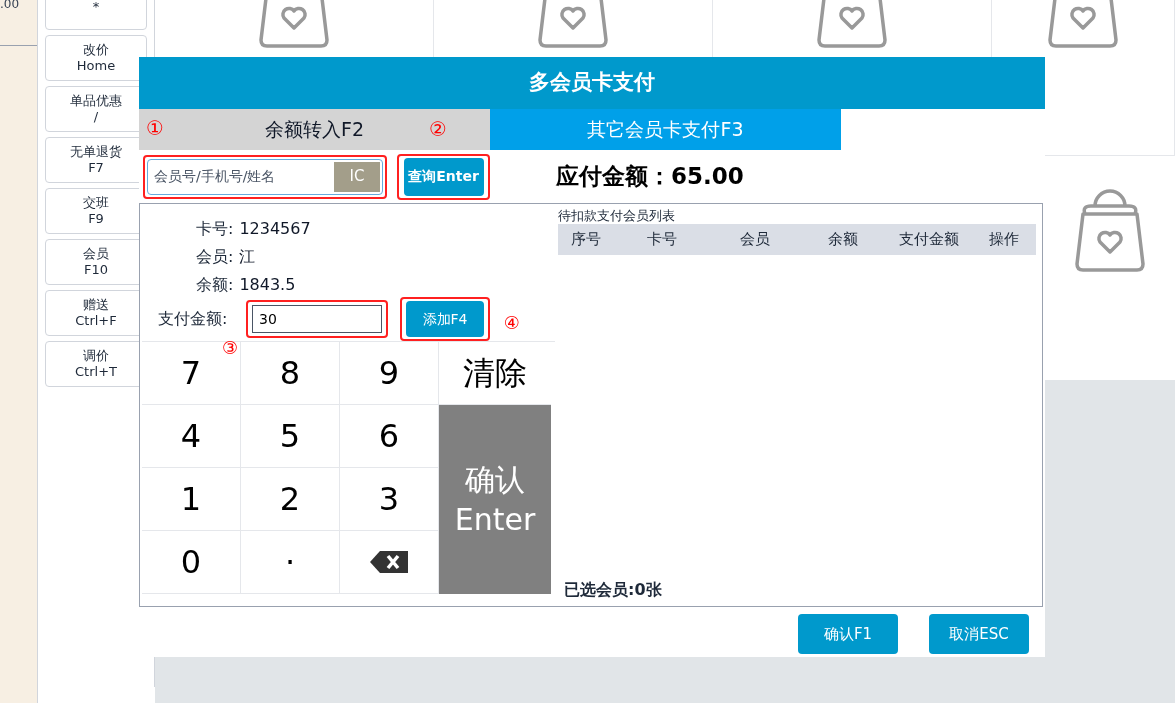 The image size is (1175, 703). I want to click on keypad-key: 2, so click(290, 499).